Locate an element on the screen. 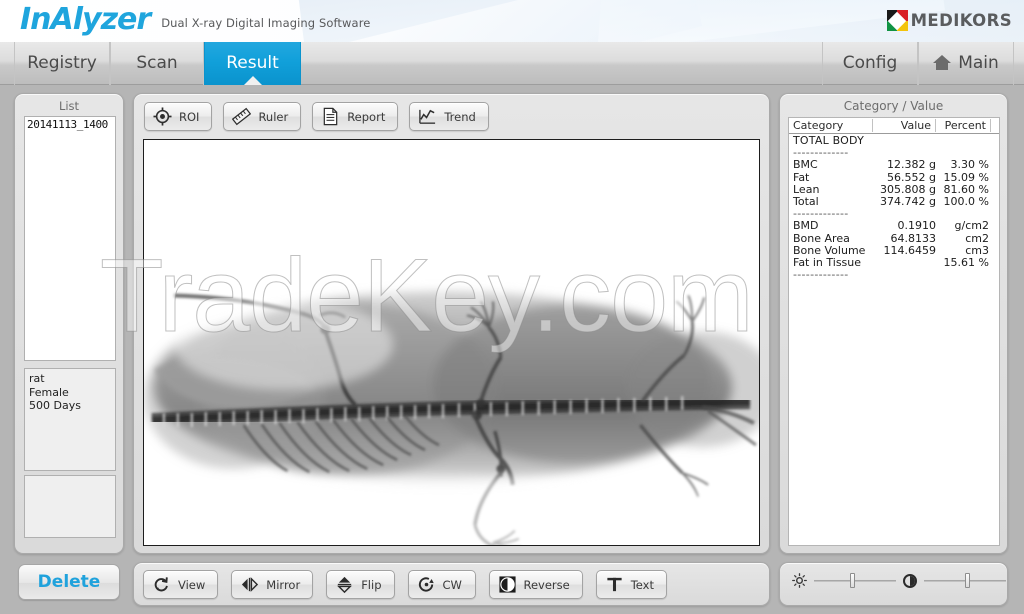 Image resolution: width=1024 pixels, height=614 pixels. reverse-button: Reverse is located at coordinates (535, 584).